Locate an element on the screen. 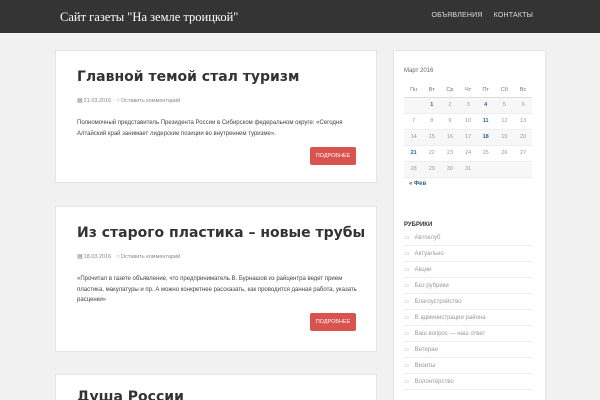 The width and height of the screenshot is (600, 400). post-date: 21.03.2016 is located at coordinates (98, 101).